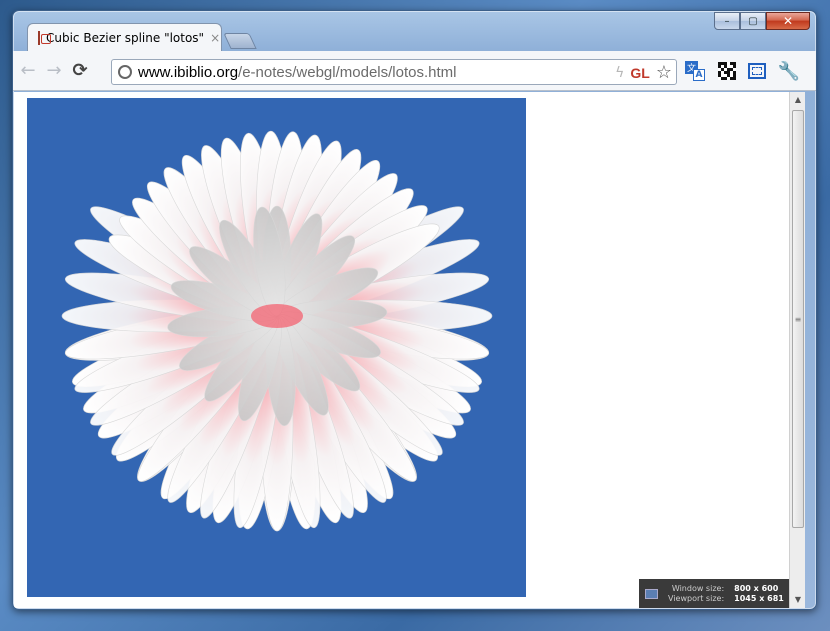 The width and height of the screenshot is (830, 631). Describe the element at coordinates (699, 75) in the screenshot. I see `translate-glyph-a: A` at that location.